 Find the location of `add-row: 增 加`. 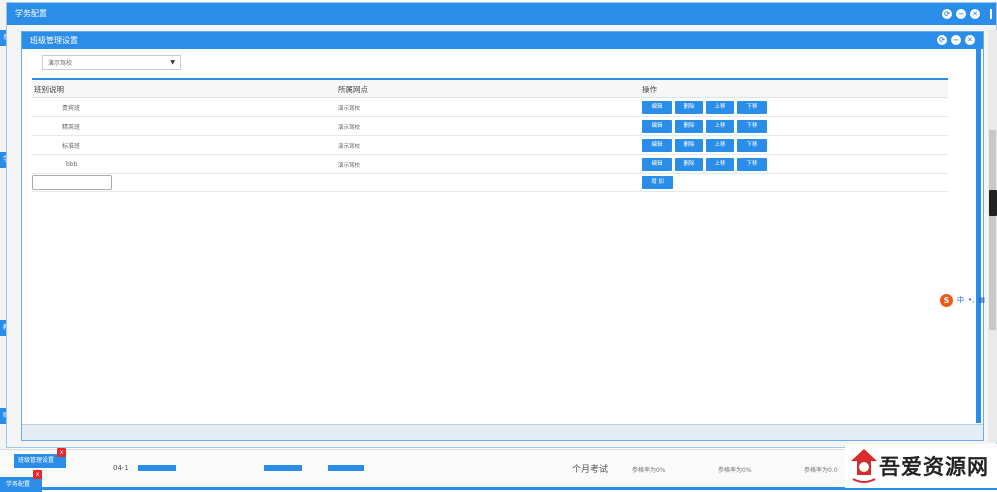

add-row: 增 加 is located at coordinates (490, 183).